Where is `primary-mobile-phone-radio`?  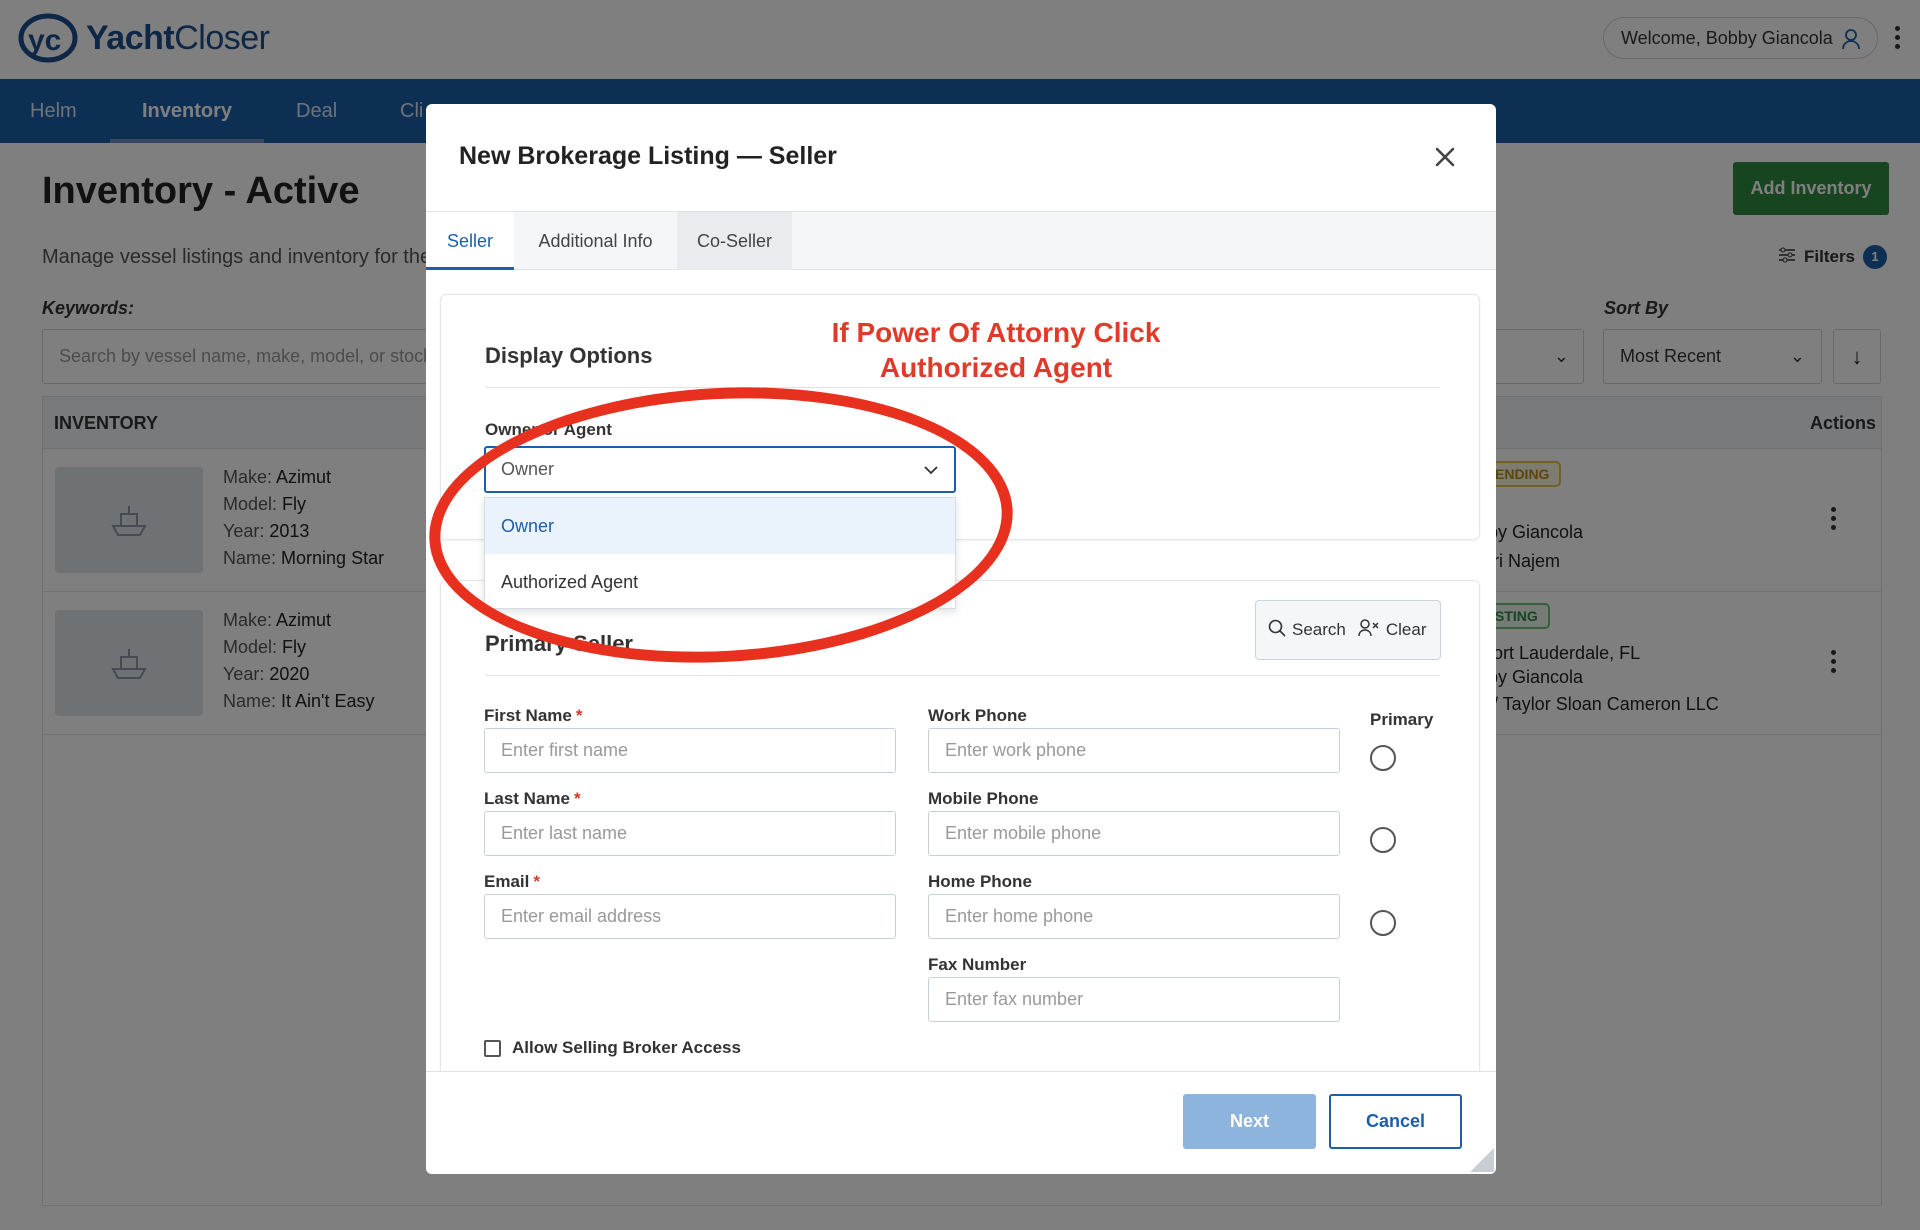 primary-mobile-phone-radio is located at coordinates (1383, 840).